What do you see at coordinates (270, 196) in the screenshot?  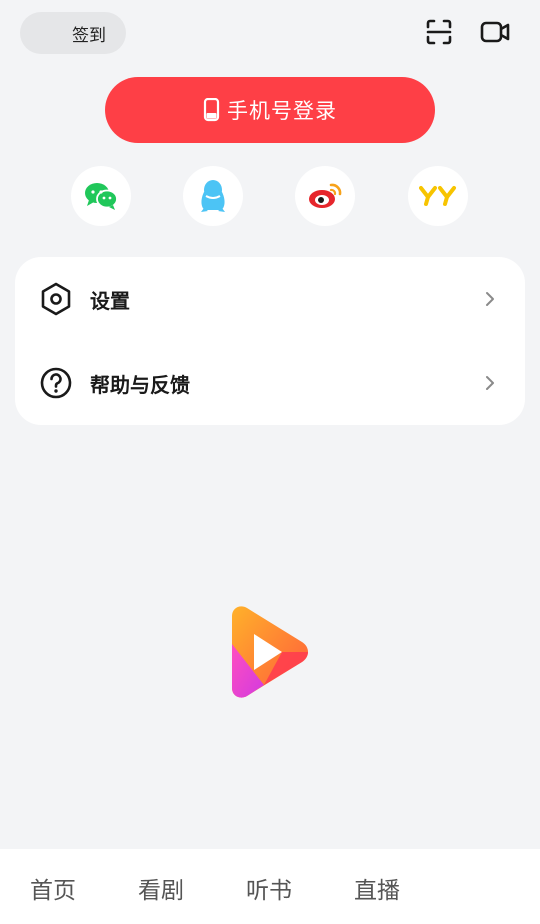 I see `social-login-row` at bounding box center [270, 196].